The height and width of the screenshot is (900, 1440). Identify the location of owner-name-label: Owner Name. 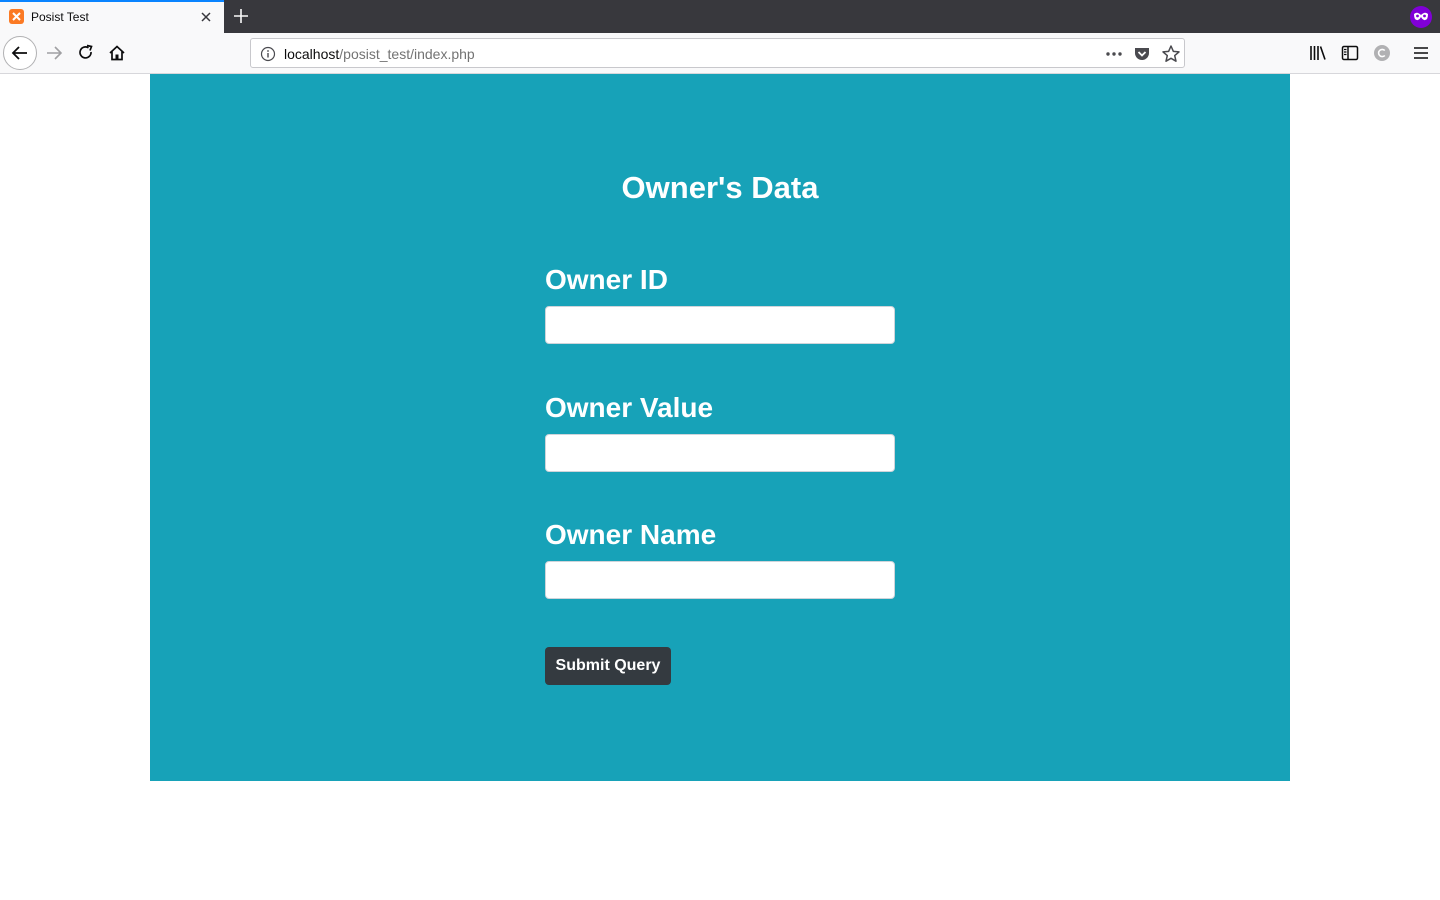
(631, 534).